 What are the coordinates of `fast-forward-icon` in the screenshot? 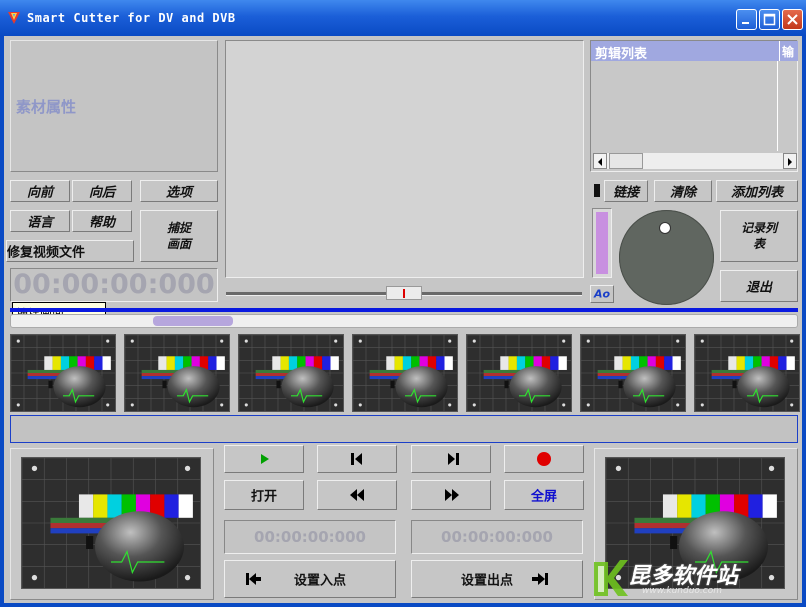 It's located at (452, 495).